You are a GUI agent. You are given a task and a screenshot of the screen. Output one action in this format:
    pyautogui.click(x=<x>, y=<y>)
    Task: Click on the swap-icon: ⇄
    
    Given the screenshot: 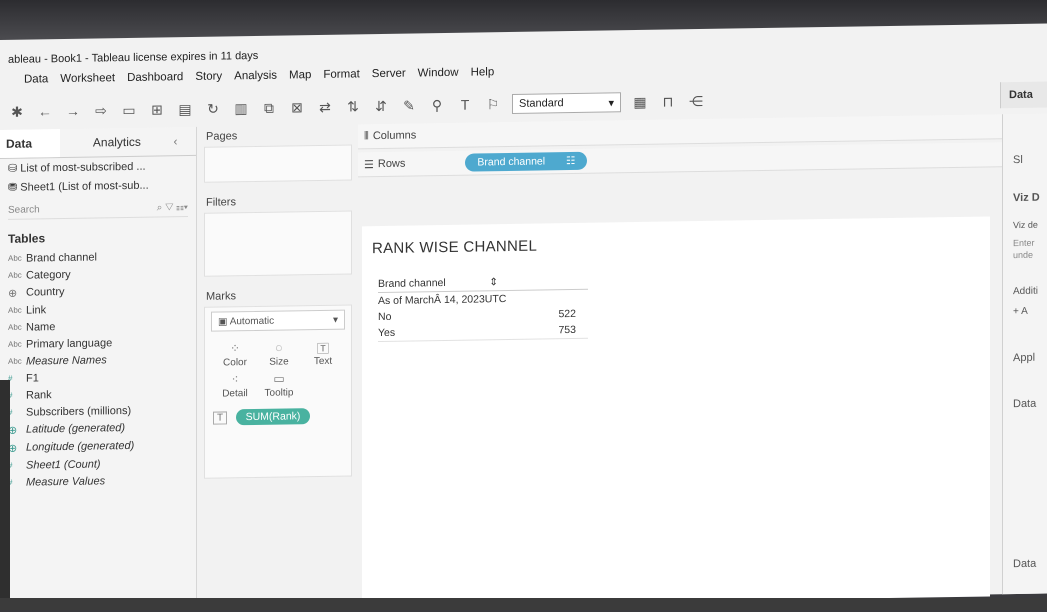 What is the action you would take?
    pyautogui.click(x=325, y=107)
    